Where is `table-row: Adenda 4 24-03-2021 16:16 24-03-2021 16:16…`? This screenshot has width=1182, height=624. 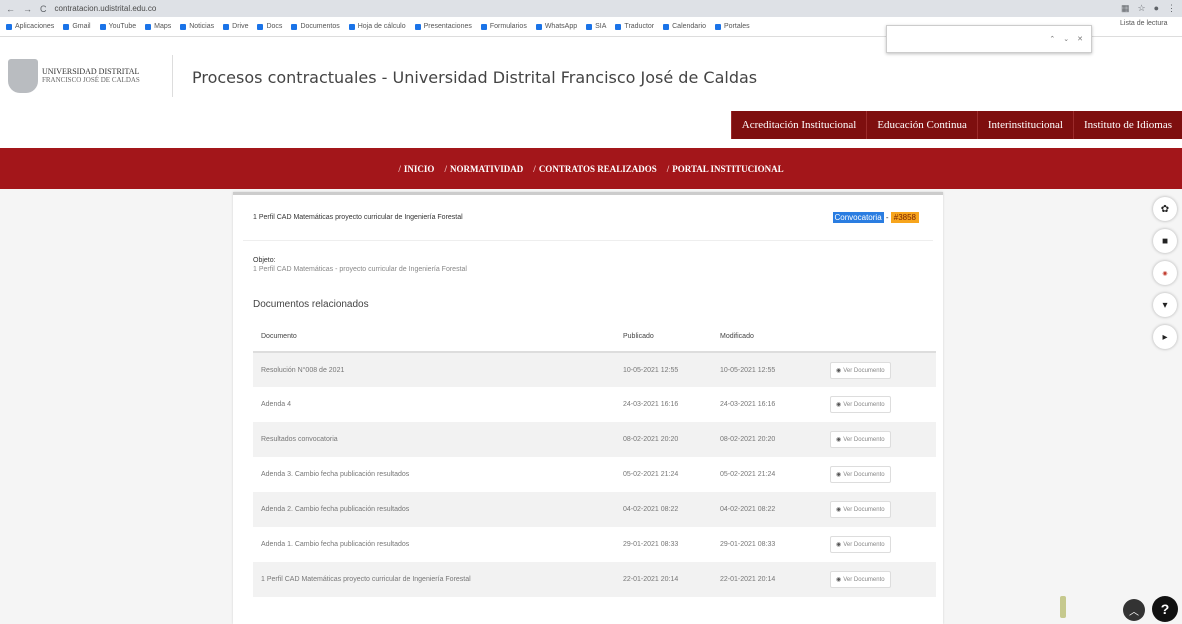 table-row: Adenda 4 24-03-2021 16:16 24-03-2021 16:16… is located at coordinates (594, 404).